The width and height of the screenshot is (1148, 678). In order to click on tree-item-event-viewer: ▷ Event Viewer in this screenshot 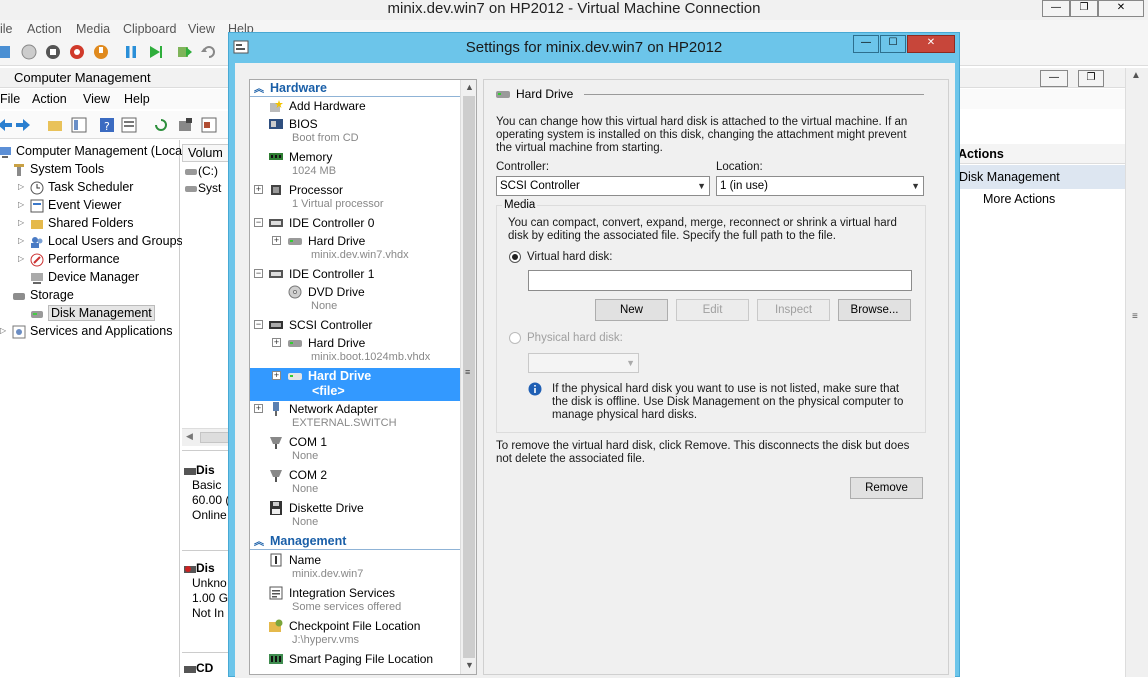, I will do `click(69, 205)`.